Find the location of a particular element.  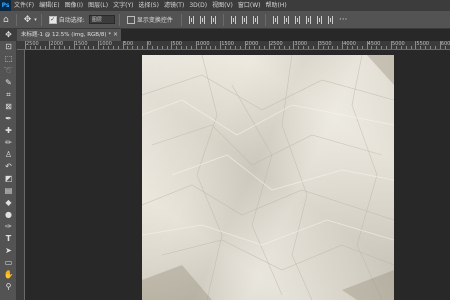

options-bar: ⌂ ✥ ▾ ✓ 自动选择: 图层 显示变换控件 ··· is located at coordinates (225, 20).